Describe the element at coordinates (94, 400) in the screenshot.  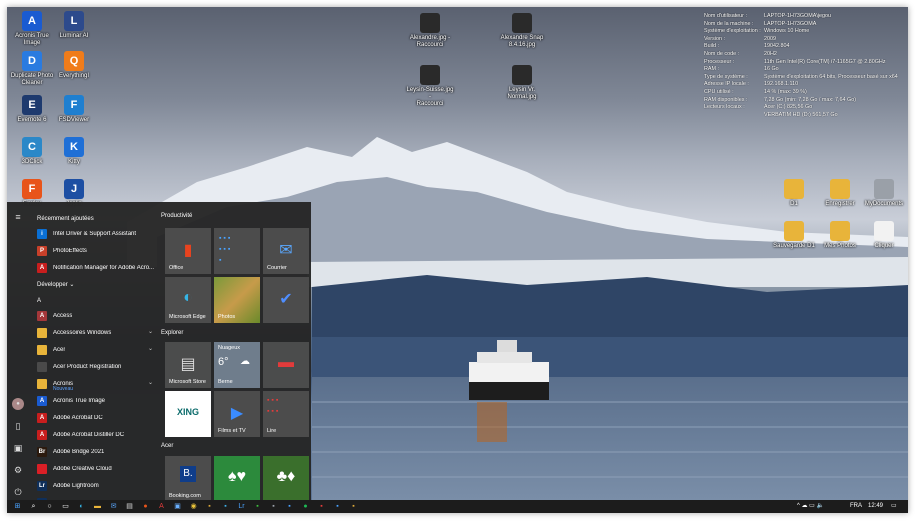
I see `app-list-item: A Acronis True Image` at that location.